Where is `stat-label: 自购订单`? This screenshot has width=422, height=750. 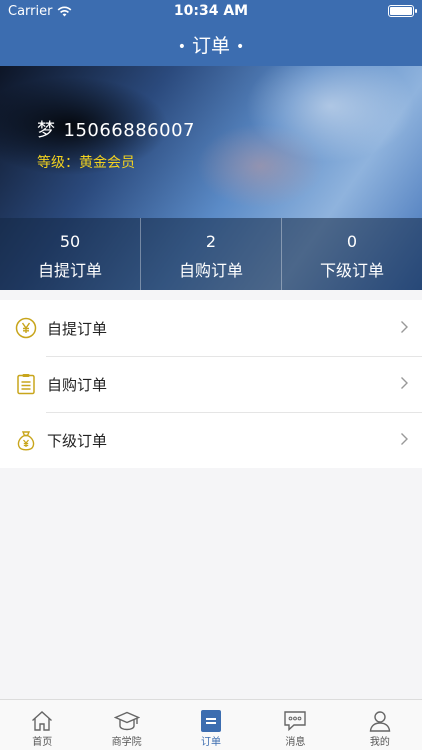 stat-label: 自购订单 is located at coordinates (210, 270).